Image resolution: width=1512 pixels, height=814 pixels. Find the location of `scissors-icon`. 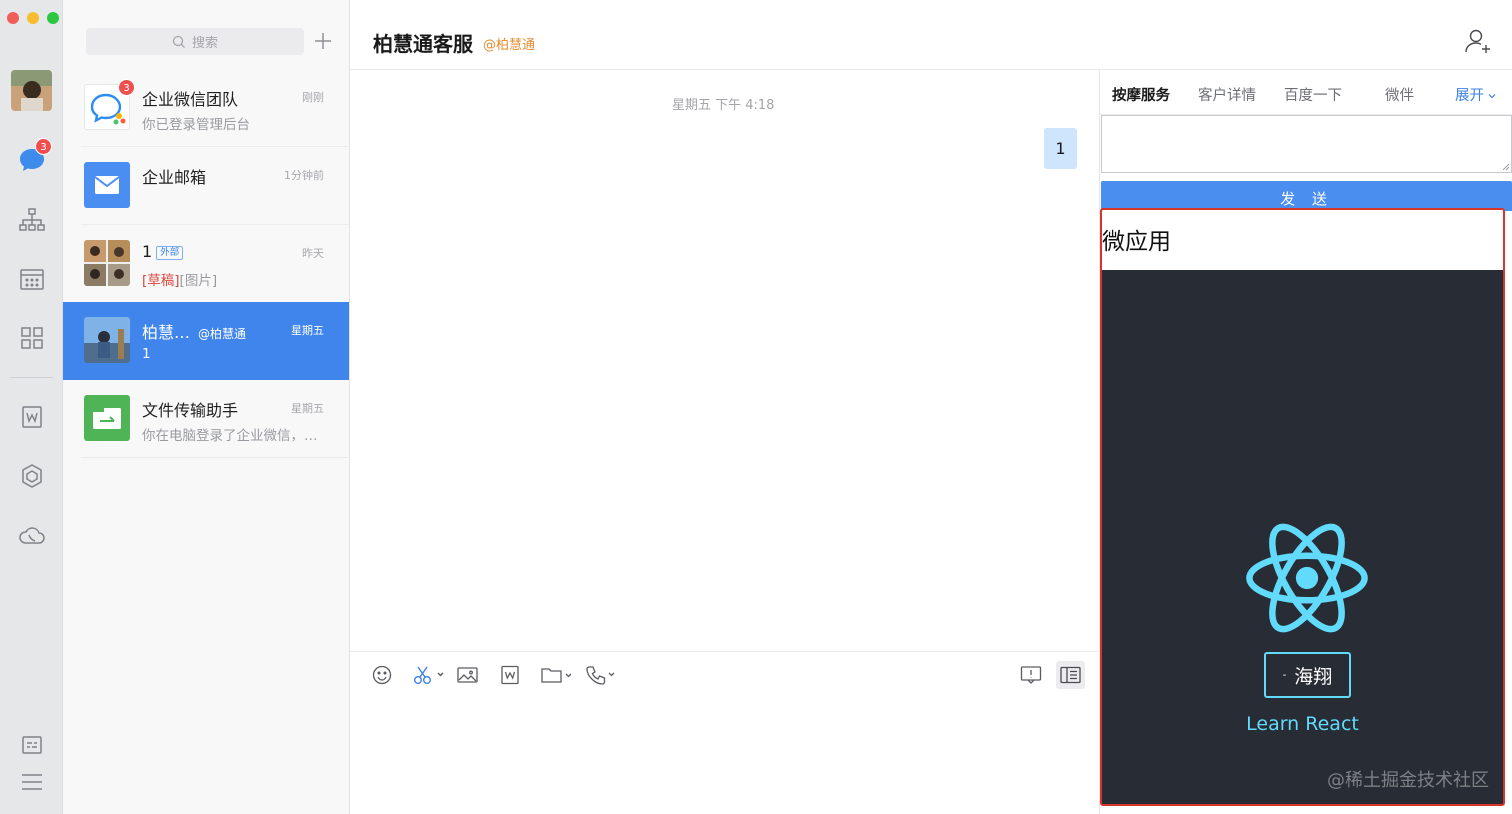

scissors-icon is located at coordinates (429, 675).